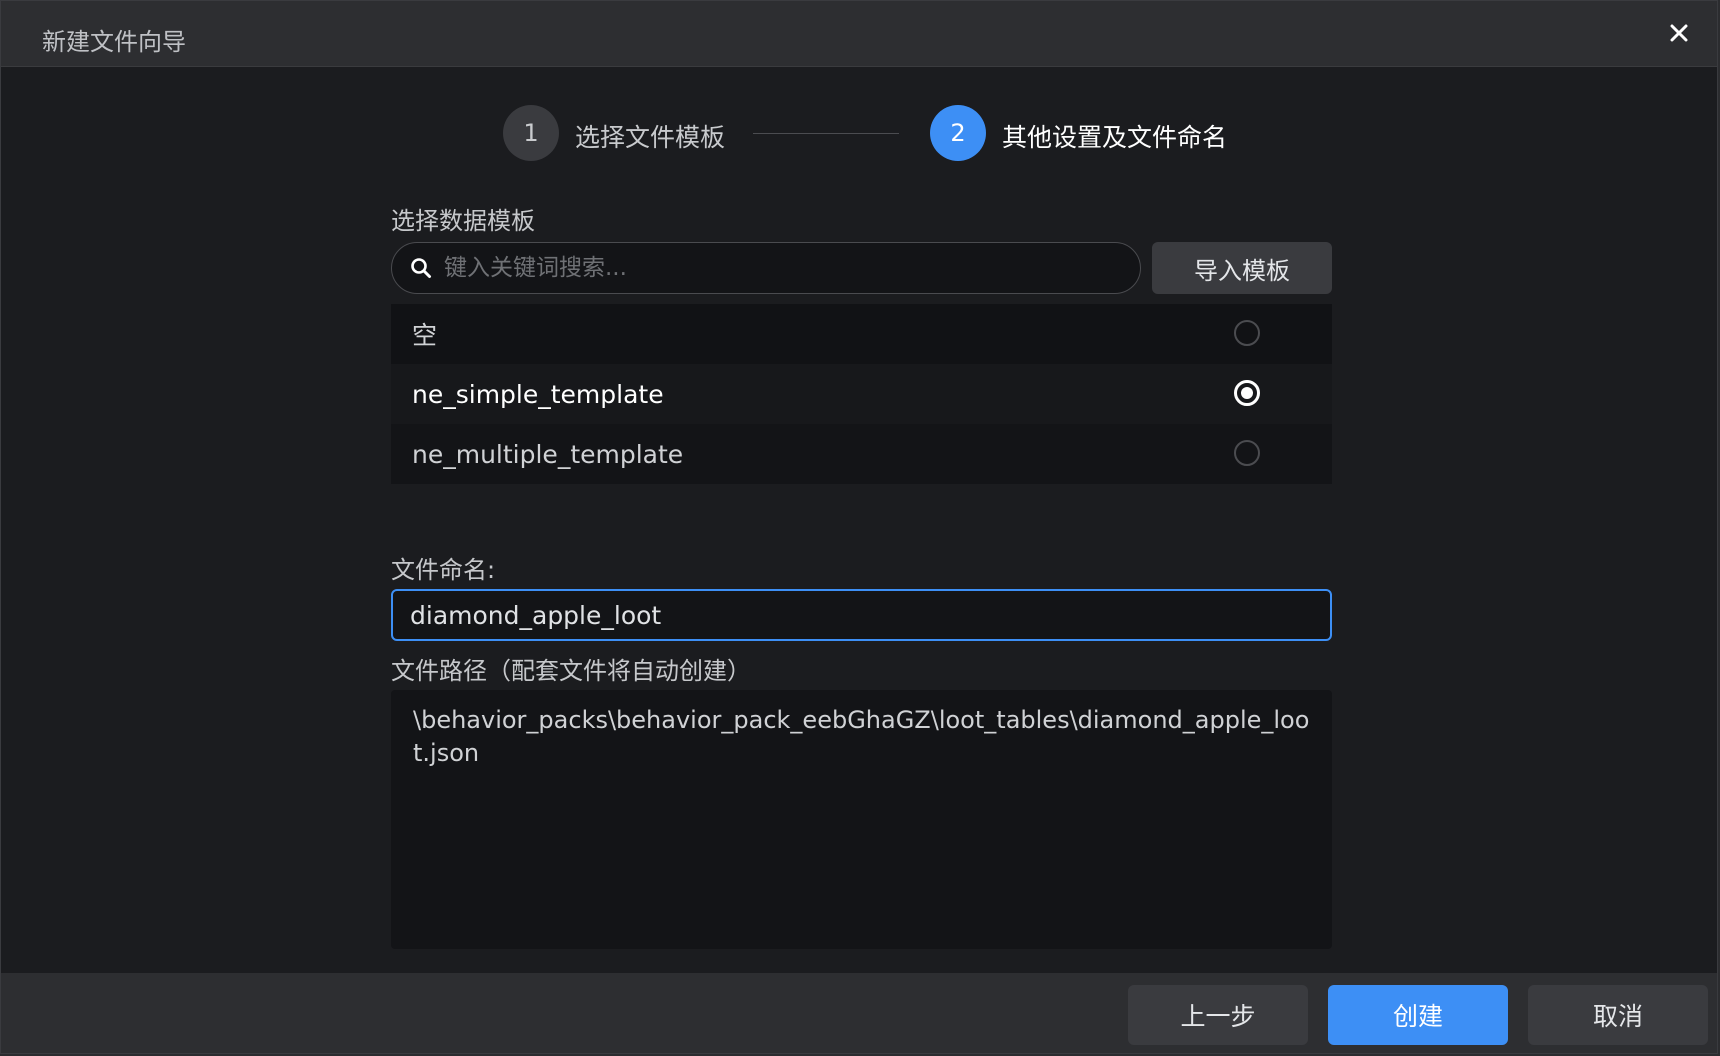 This screenshot has width=1720, height=1056. Describe the element at coordinates (1242, 268) in the screenshot. I see `import-template-button: 导入模板` at that location.